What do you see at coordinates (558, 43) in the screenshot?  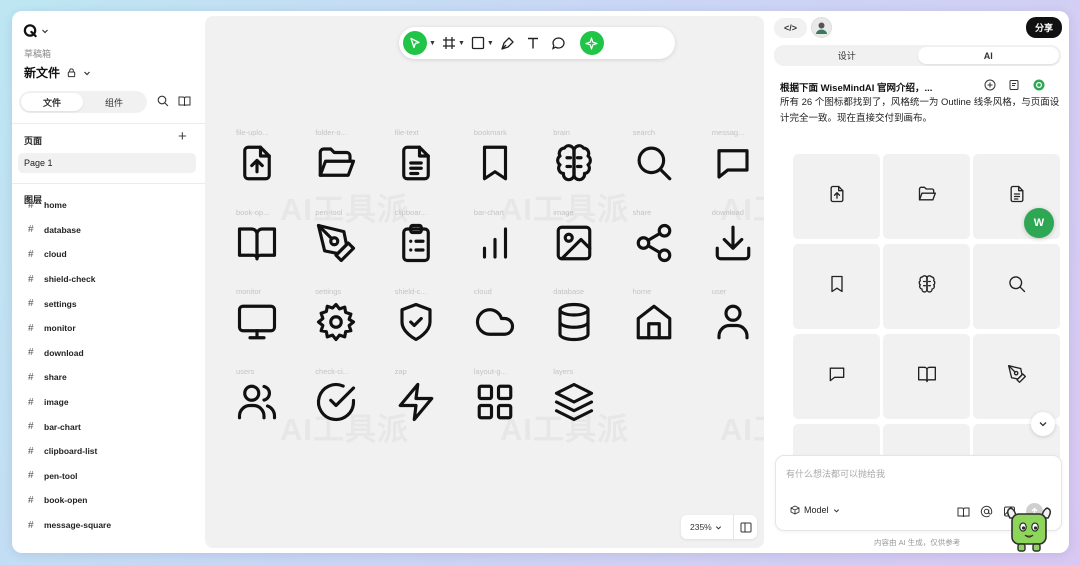 I see `comment-tool` at bounding box center [558, 43].